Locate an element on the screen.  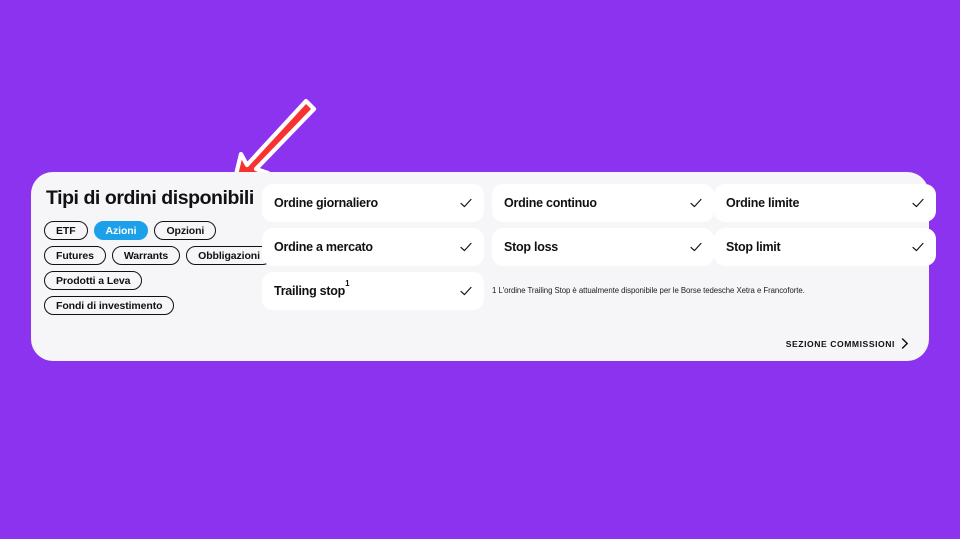
order-card-label: Ordine continuo is located at coordinates (550, 203).